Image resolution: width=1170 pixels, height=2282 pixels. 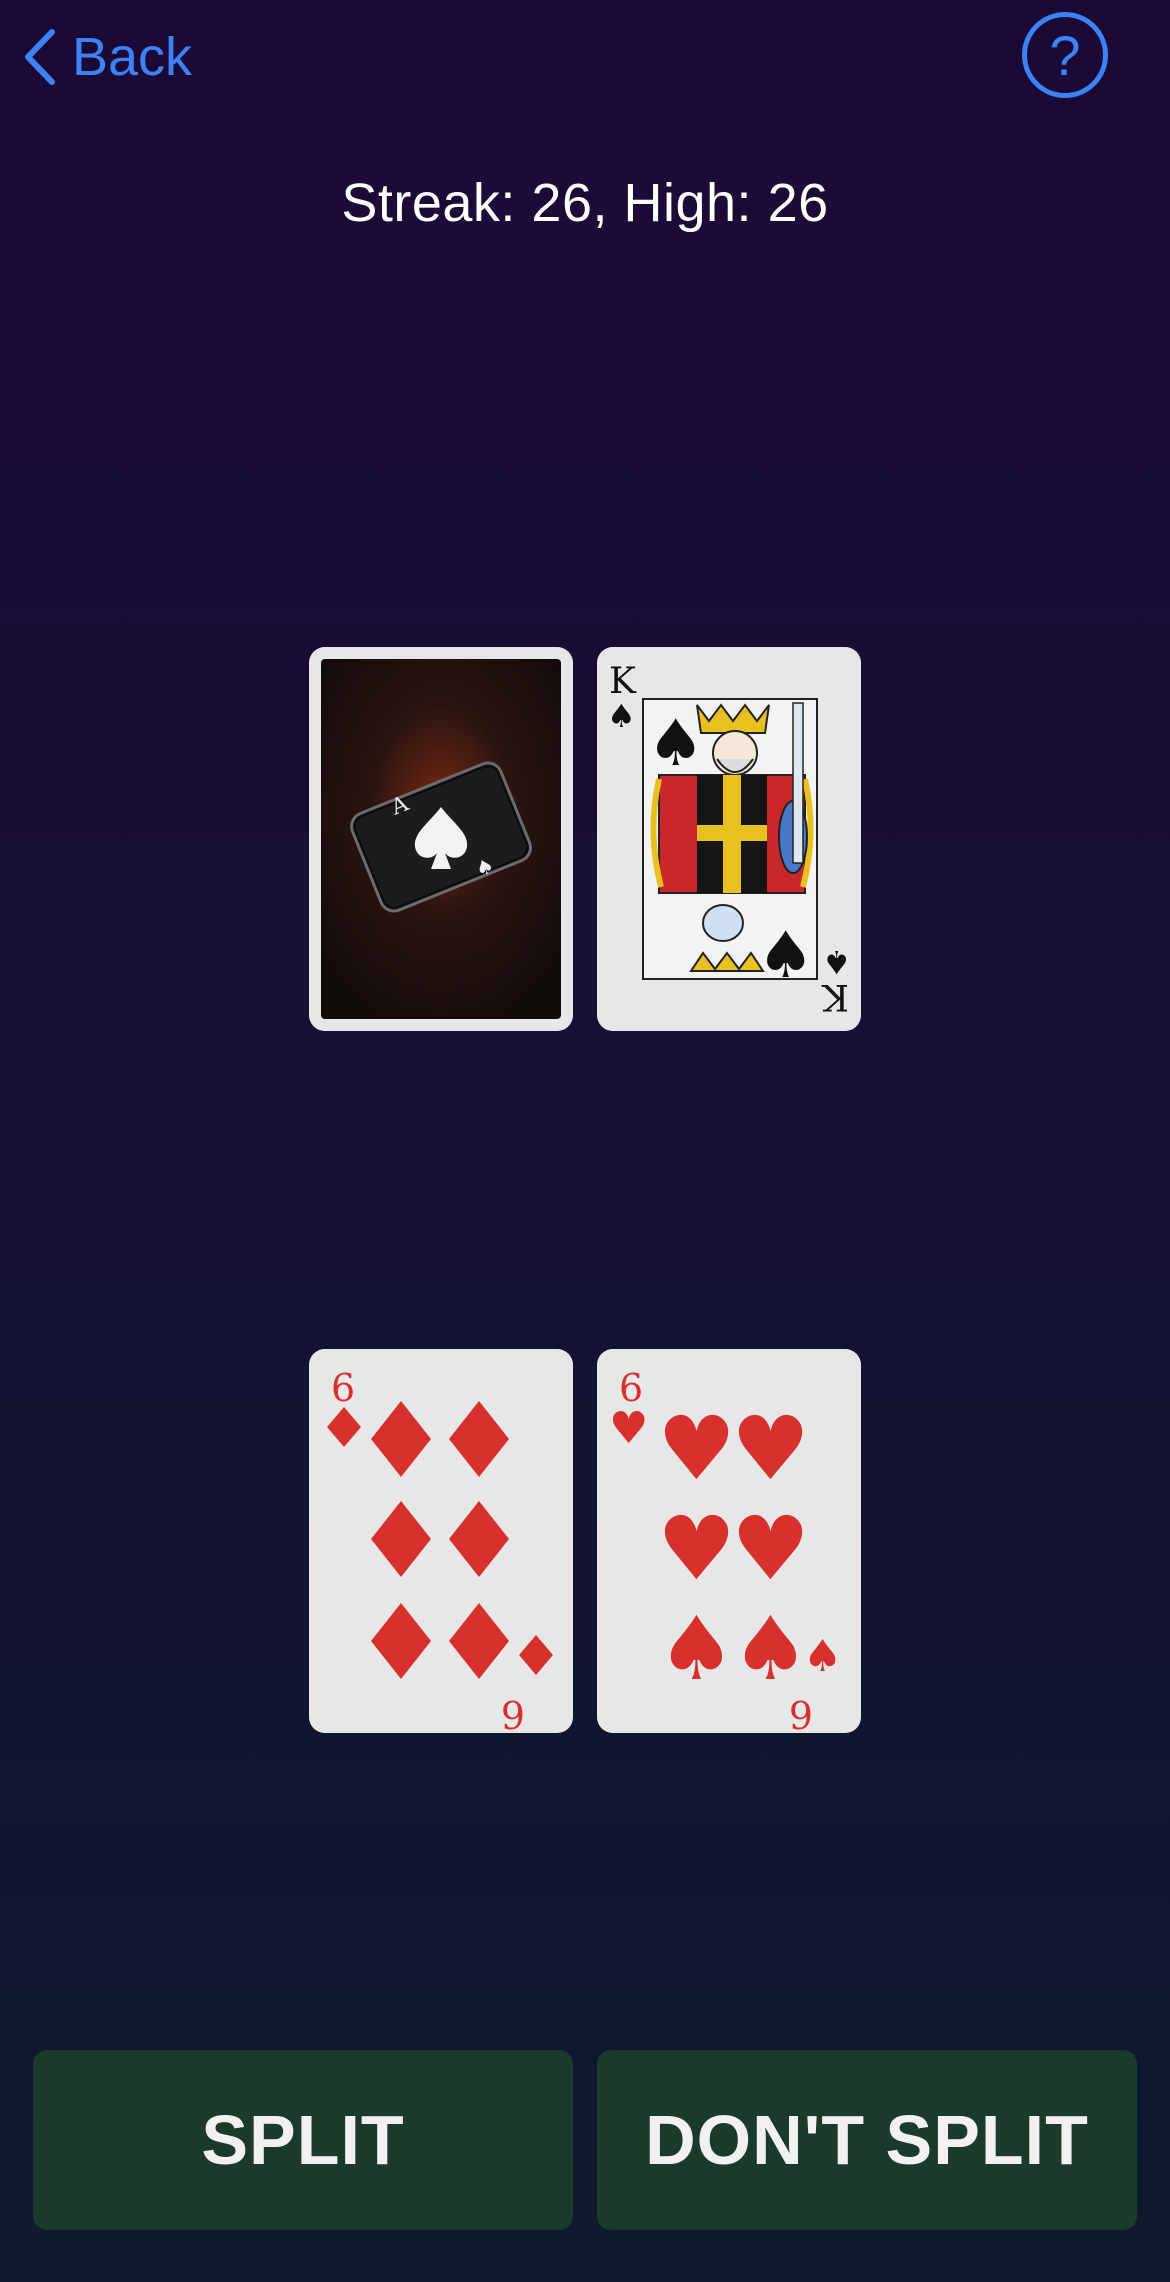 What do you see at coordinates (40, 57) in the screenshot?
I see `chevron-left-icon` at bounding box center [40, 57].